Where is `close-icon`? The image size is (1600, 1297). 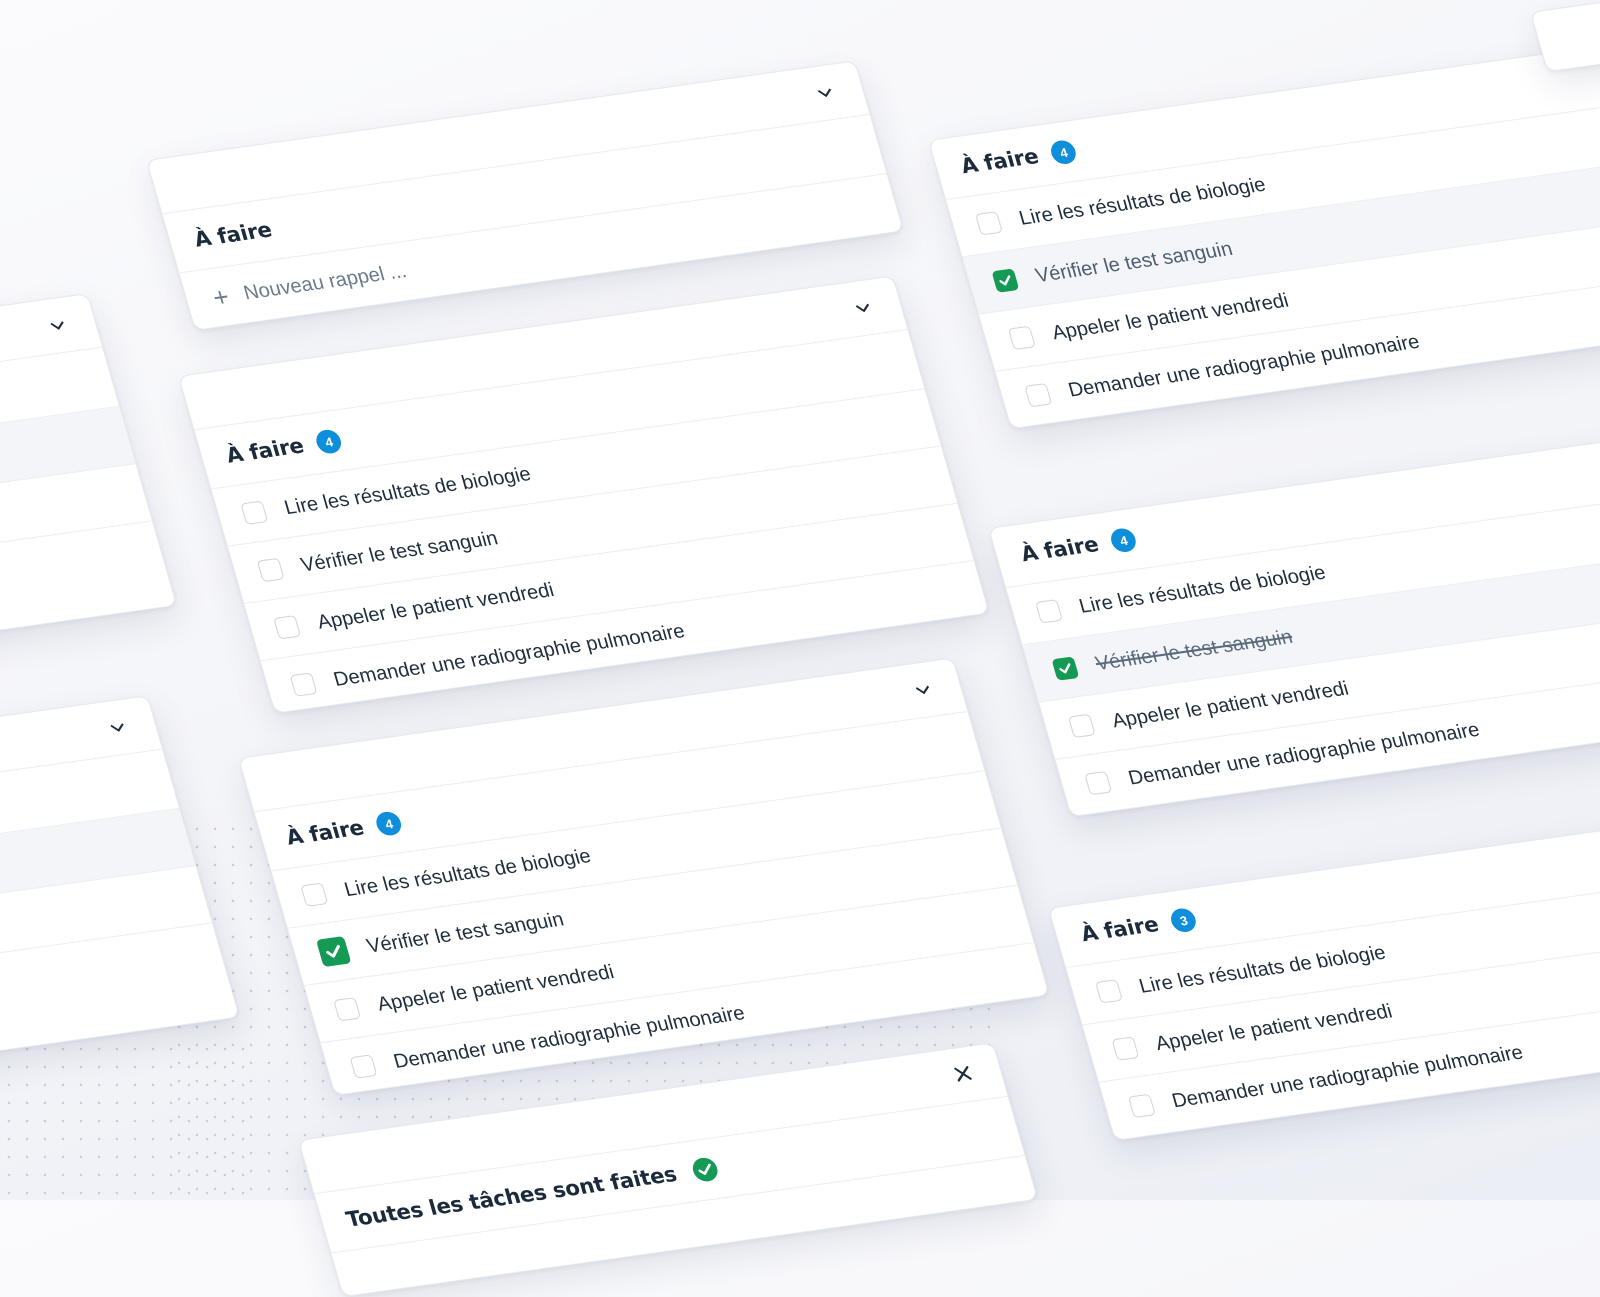
close-icon is located at coordinates (963, 1074).